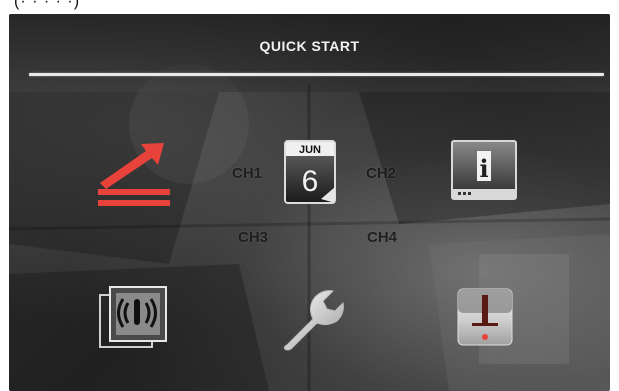 The image size is (619, 391). I want to click on calendar-day-text: 6, so click(310, 181).